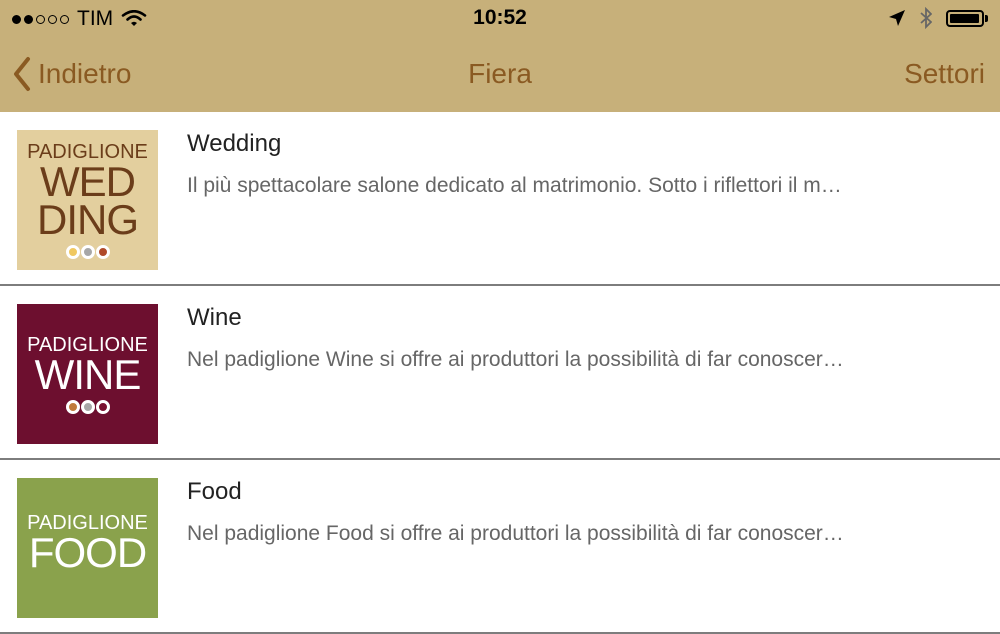 This screenshot has width=1000, height=634. I want to click on food-logo: PADIGLIONE FOOD, so click(87, 548).